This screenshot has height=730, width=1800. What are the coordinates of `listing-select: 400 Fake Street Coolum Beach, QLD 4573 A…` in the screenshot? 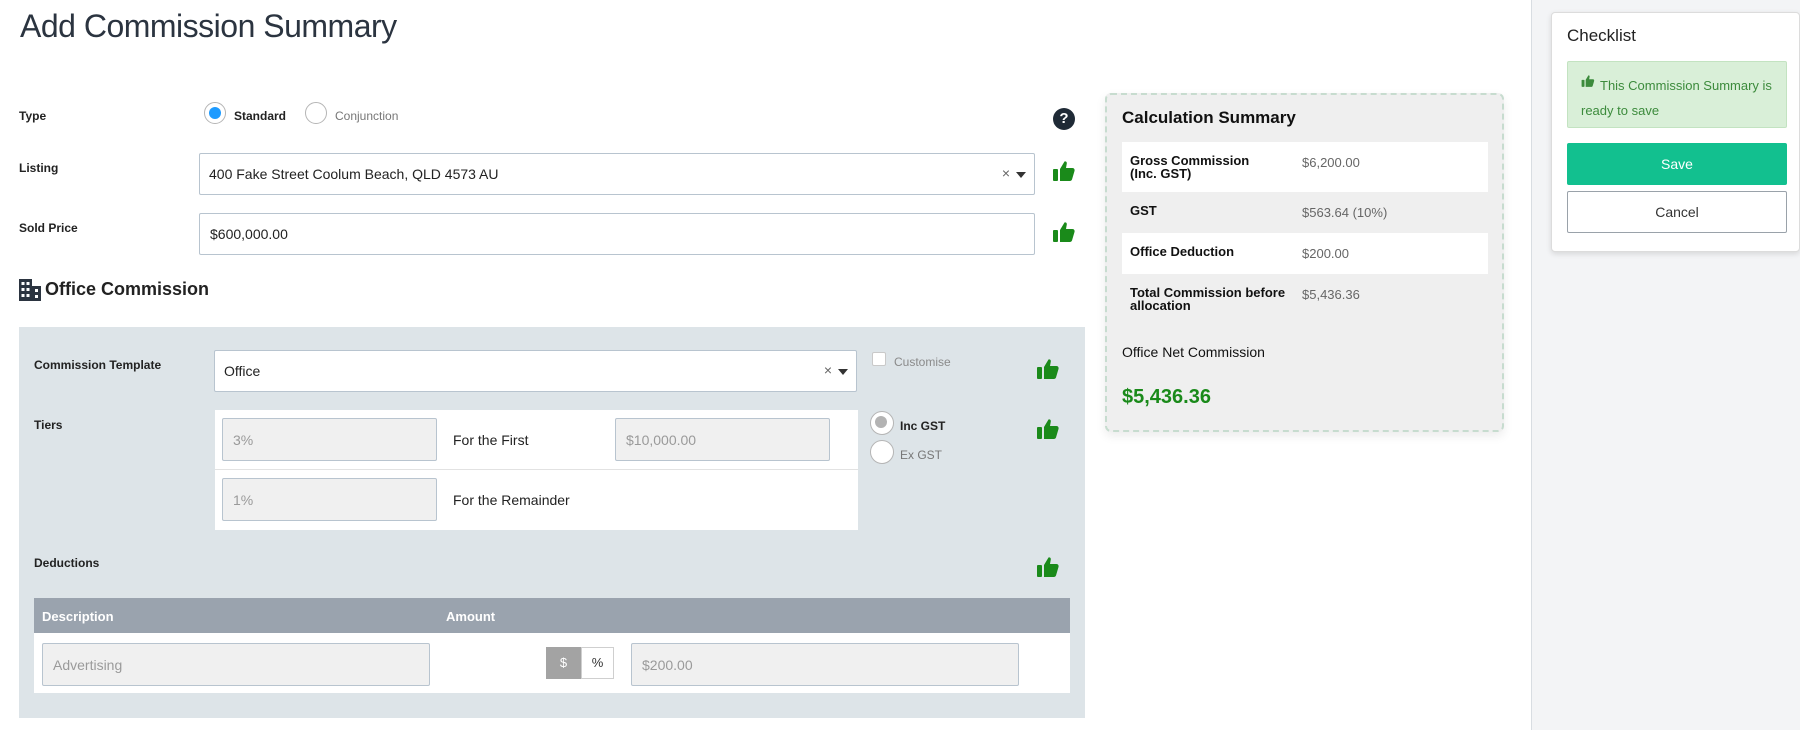 It's located at (617, 174).